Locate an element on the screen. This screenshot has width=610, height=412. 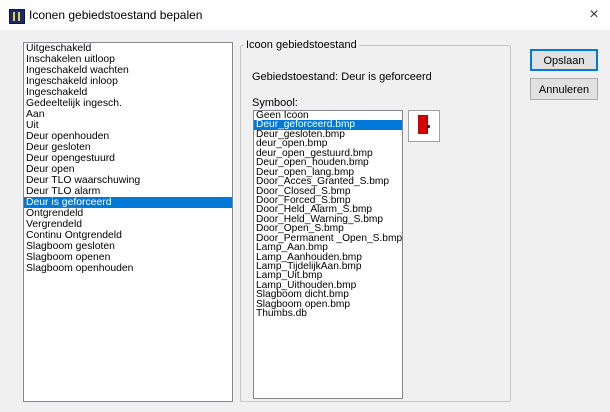
title-bar: Iconen gebiedstoestand bepalen × is located at coordinates (305, 15).